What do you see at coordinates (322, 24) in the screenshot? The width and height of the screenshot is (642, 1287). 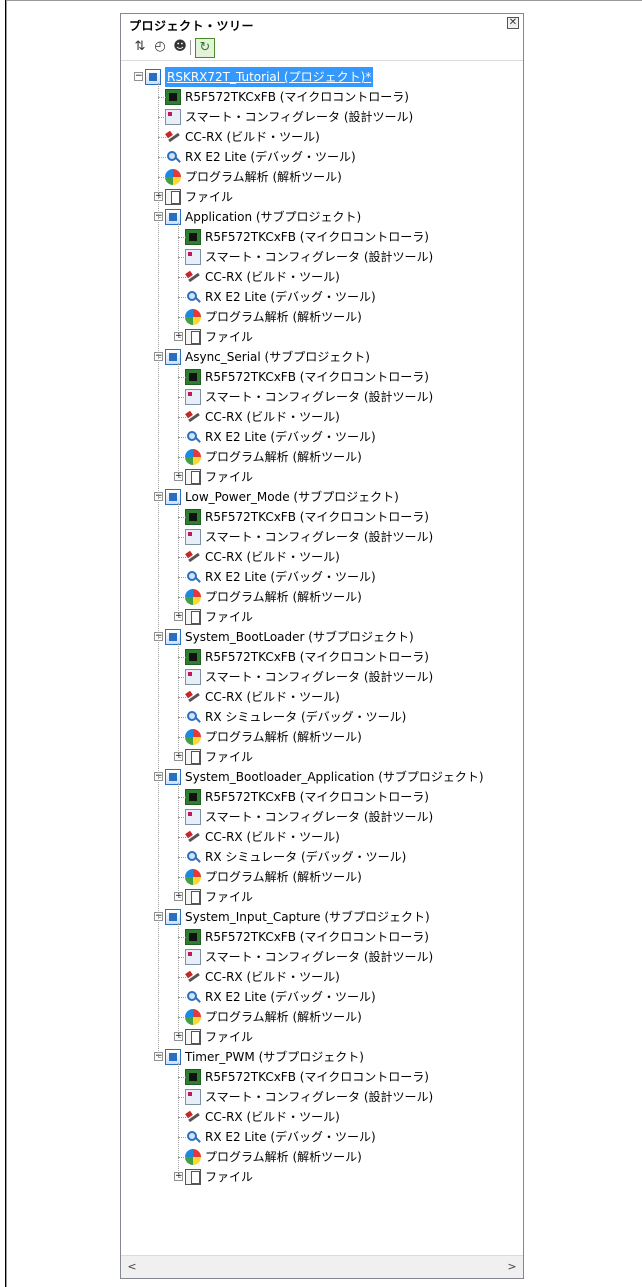 I see `panel-titlebar: プロジェクト・ツリー ✕` at bounding box center [322, 24].